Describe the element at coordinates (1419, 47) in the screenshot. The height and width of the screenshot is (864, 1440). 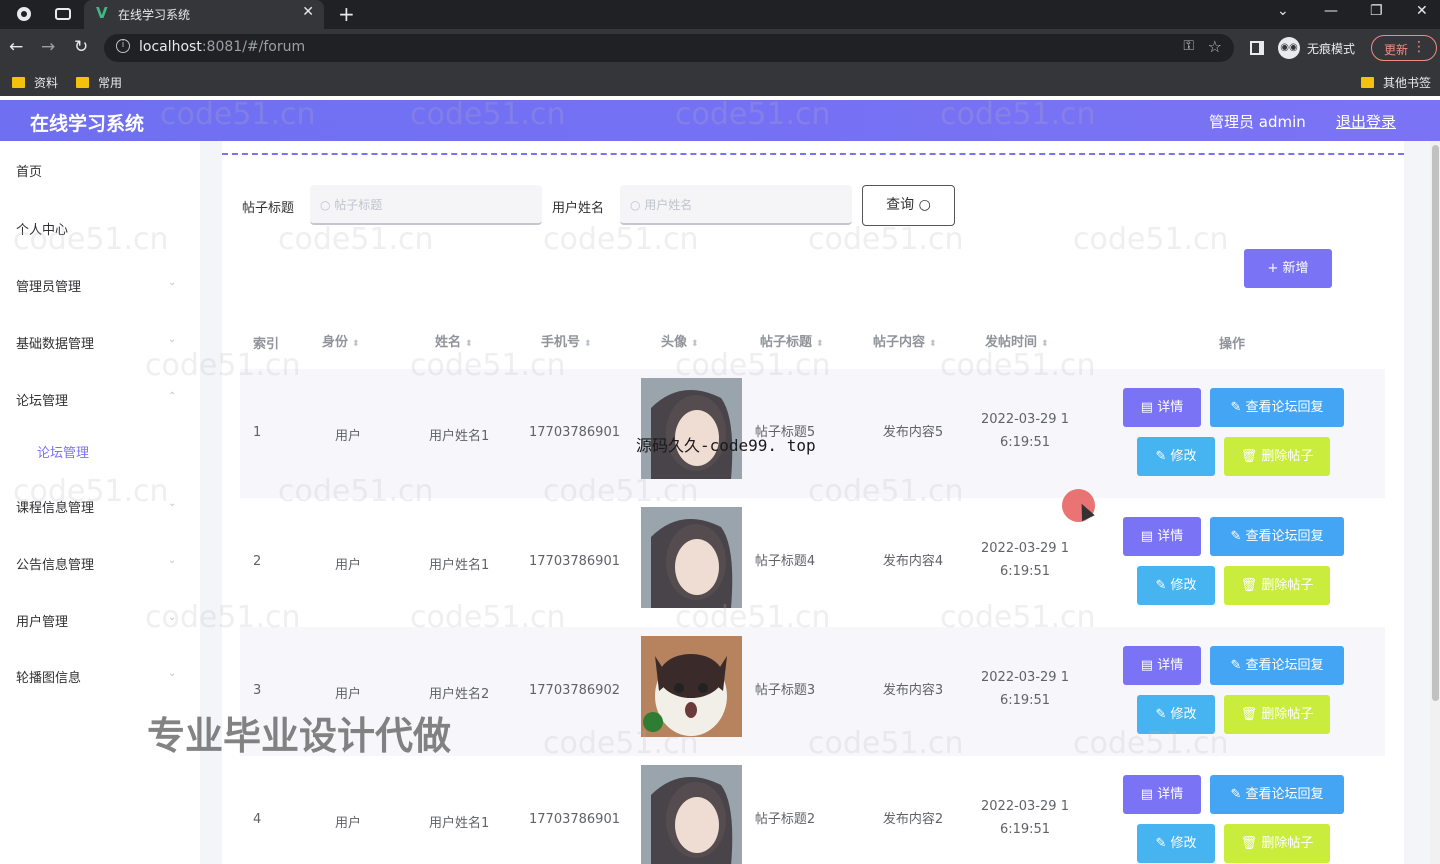
I see `more-menu-icon: ⋮` at that location.